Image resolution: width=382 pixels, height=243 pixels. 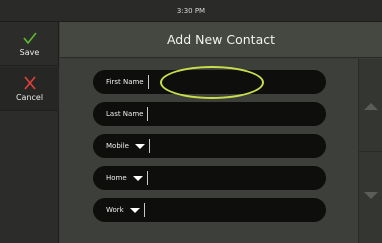 I want to click on last-name-label-group: Last Name, so click(x=118, y=114).